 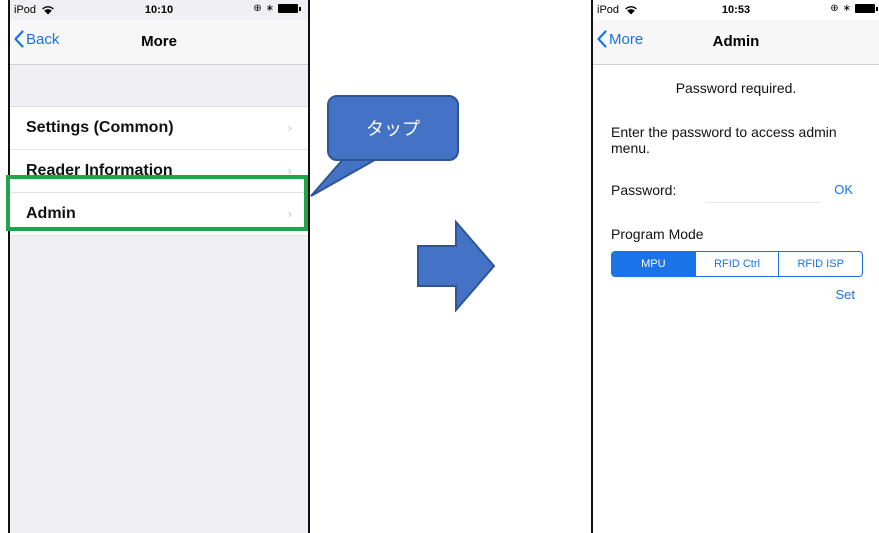 I want to click on tap-callout: タップ, so click(x=393, y=128).